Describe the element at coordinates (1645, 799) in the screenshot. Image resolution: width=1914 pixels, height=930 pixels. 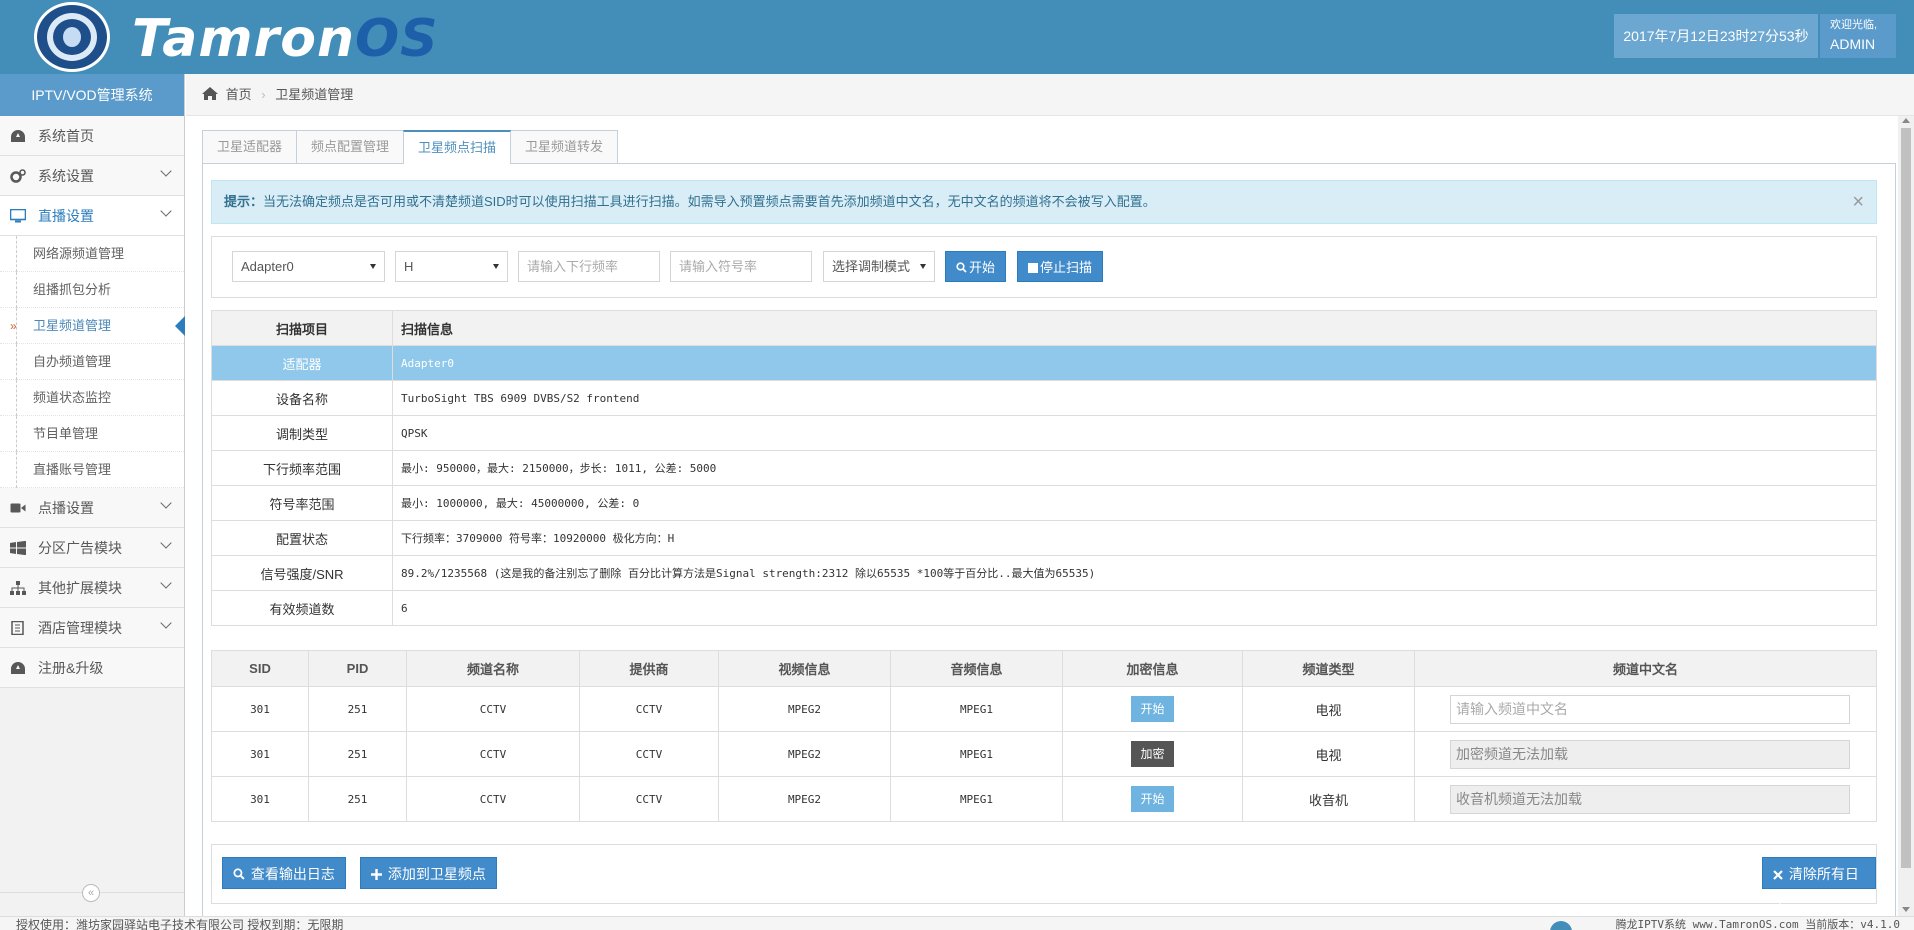
I see `channel-cn-name-cell: 收音机频道无法加载` at that location.